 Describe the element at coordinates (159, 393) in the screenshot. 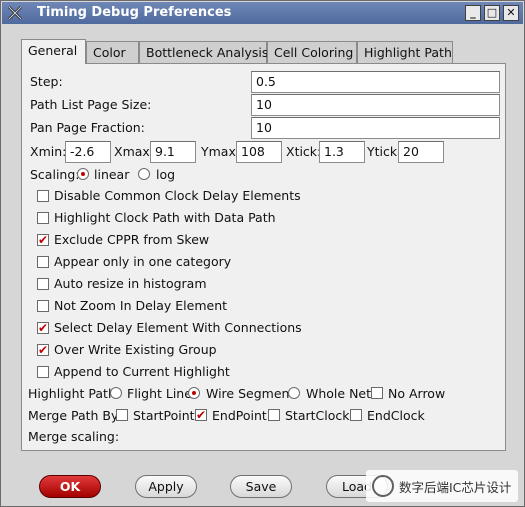

I see `flight-line-label: Flight Line` at that location.